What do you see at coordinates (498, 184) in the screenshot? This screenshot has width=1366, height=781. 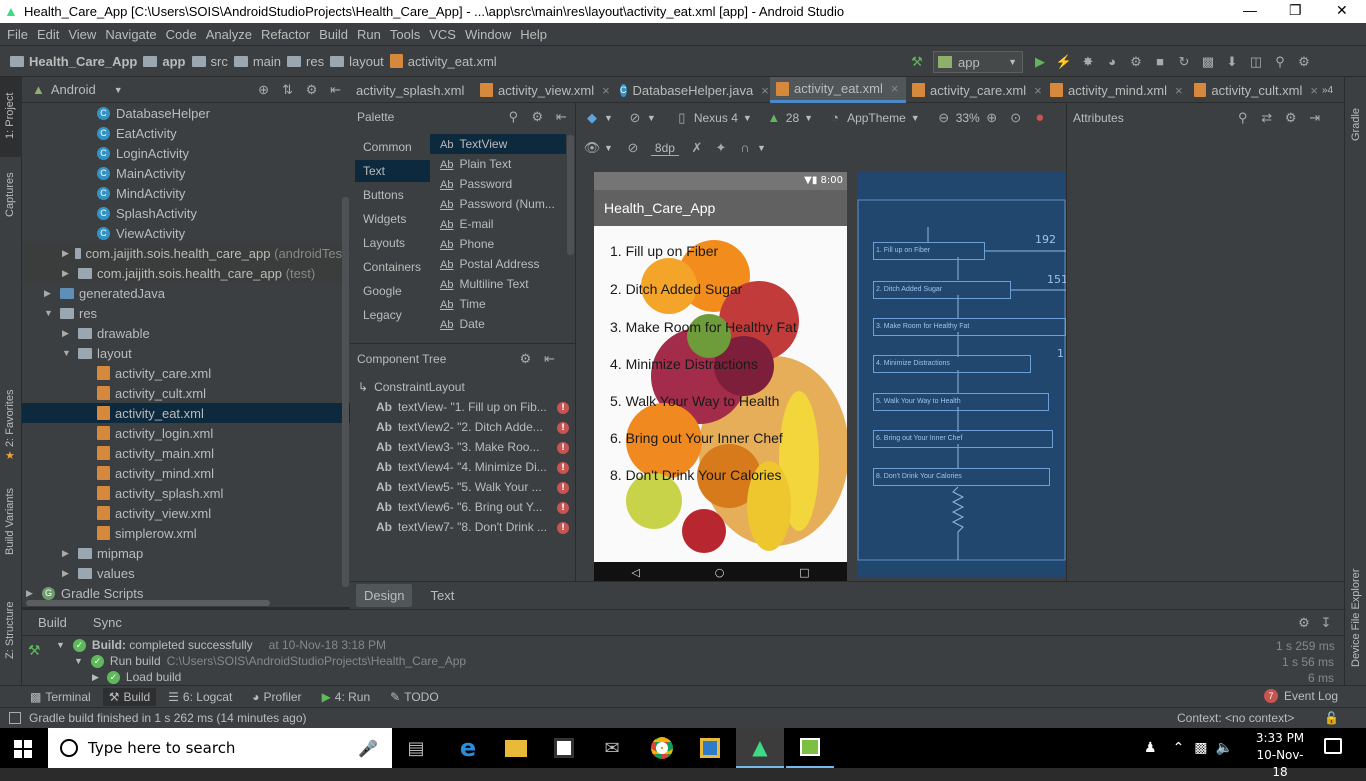 I see `palette-item-password: Ab Password` at bounding box center [498, 184].